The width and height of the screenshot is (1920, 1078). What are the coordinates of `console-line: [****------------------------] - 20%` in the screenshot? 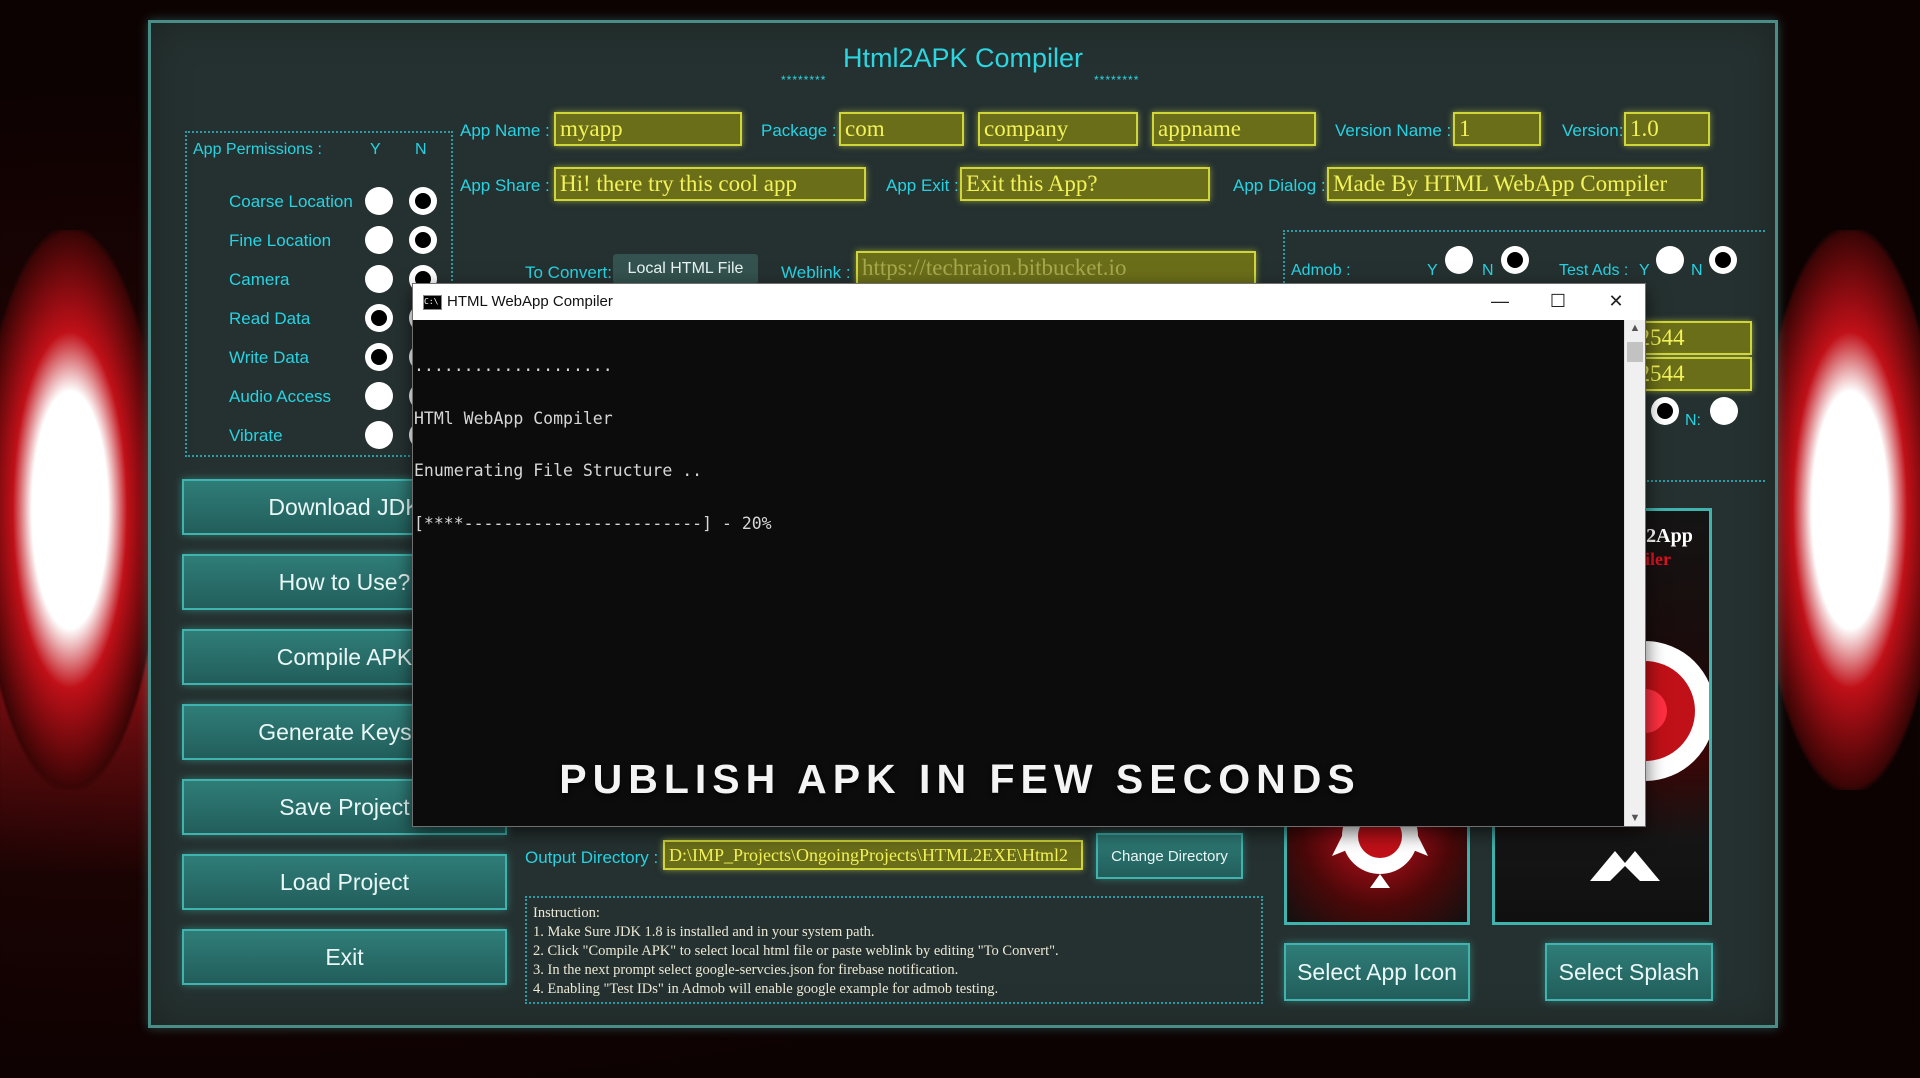 It's located at (593, 523).